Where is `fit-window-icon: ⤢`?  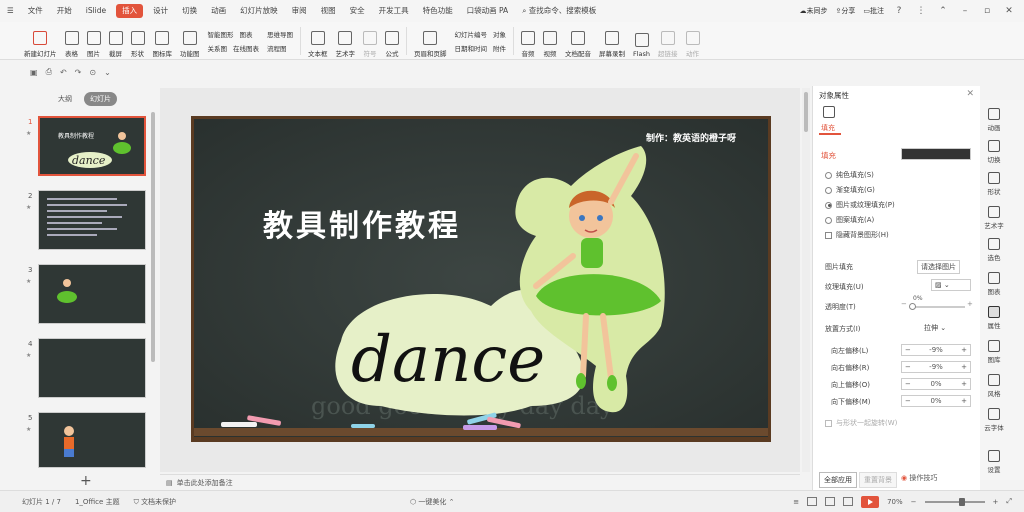
fit-window-icon: ⤢ is located at coordinates (1009, 501).